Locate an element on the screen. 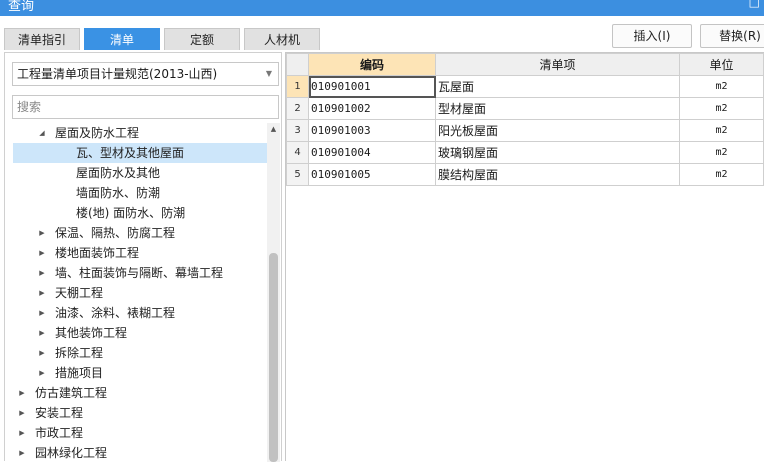 Image resolution: width=764 pixels, height=462 pixels. cell-name: 瓦屋面 is located at coordinates (557, 86).